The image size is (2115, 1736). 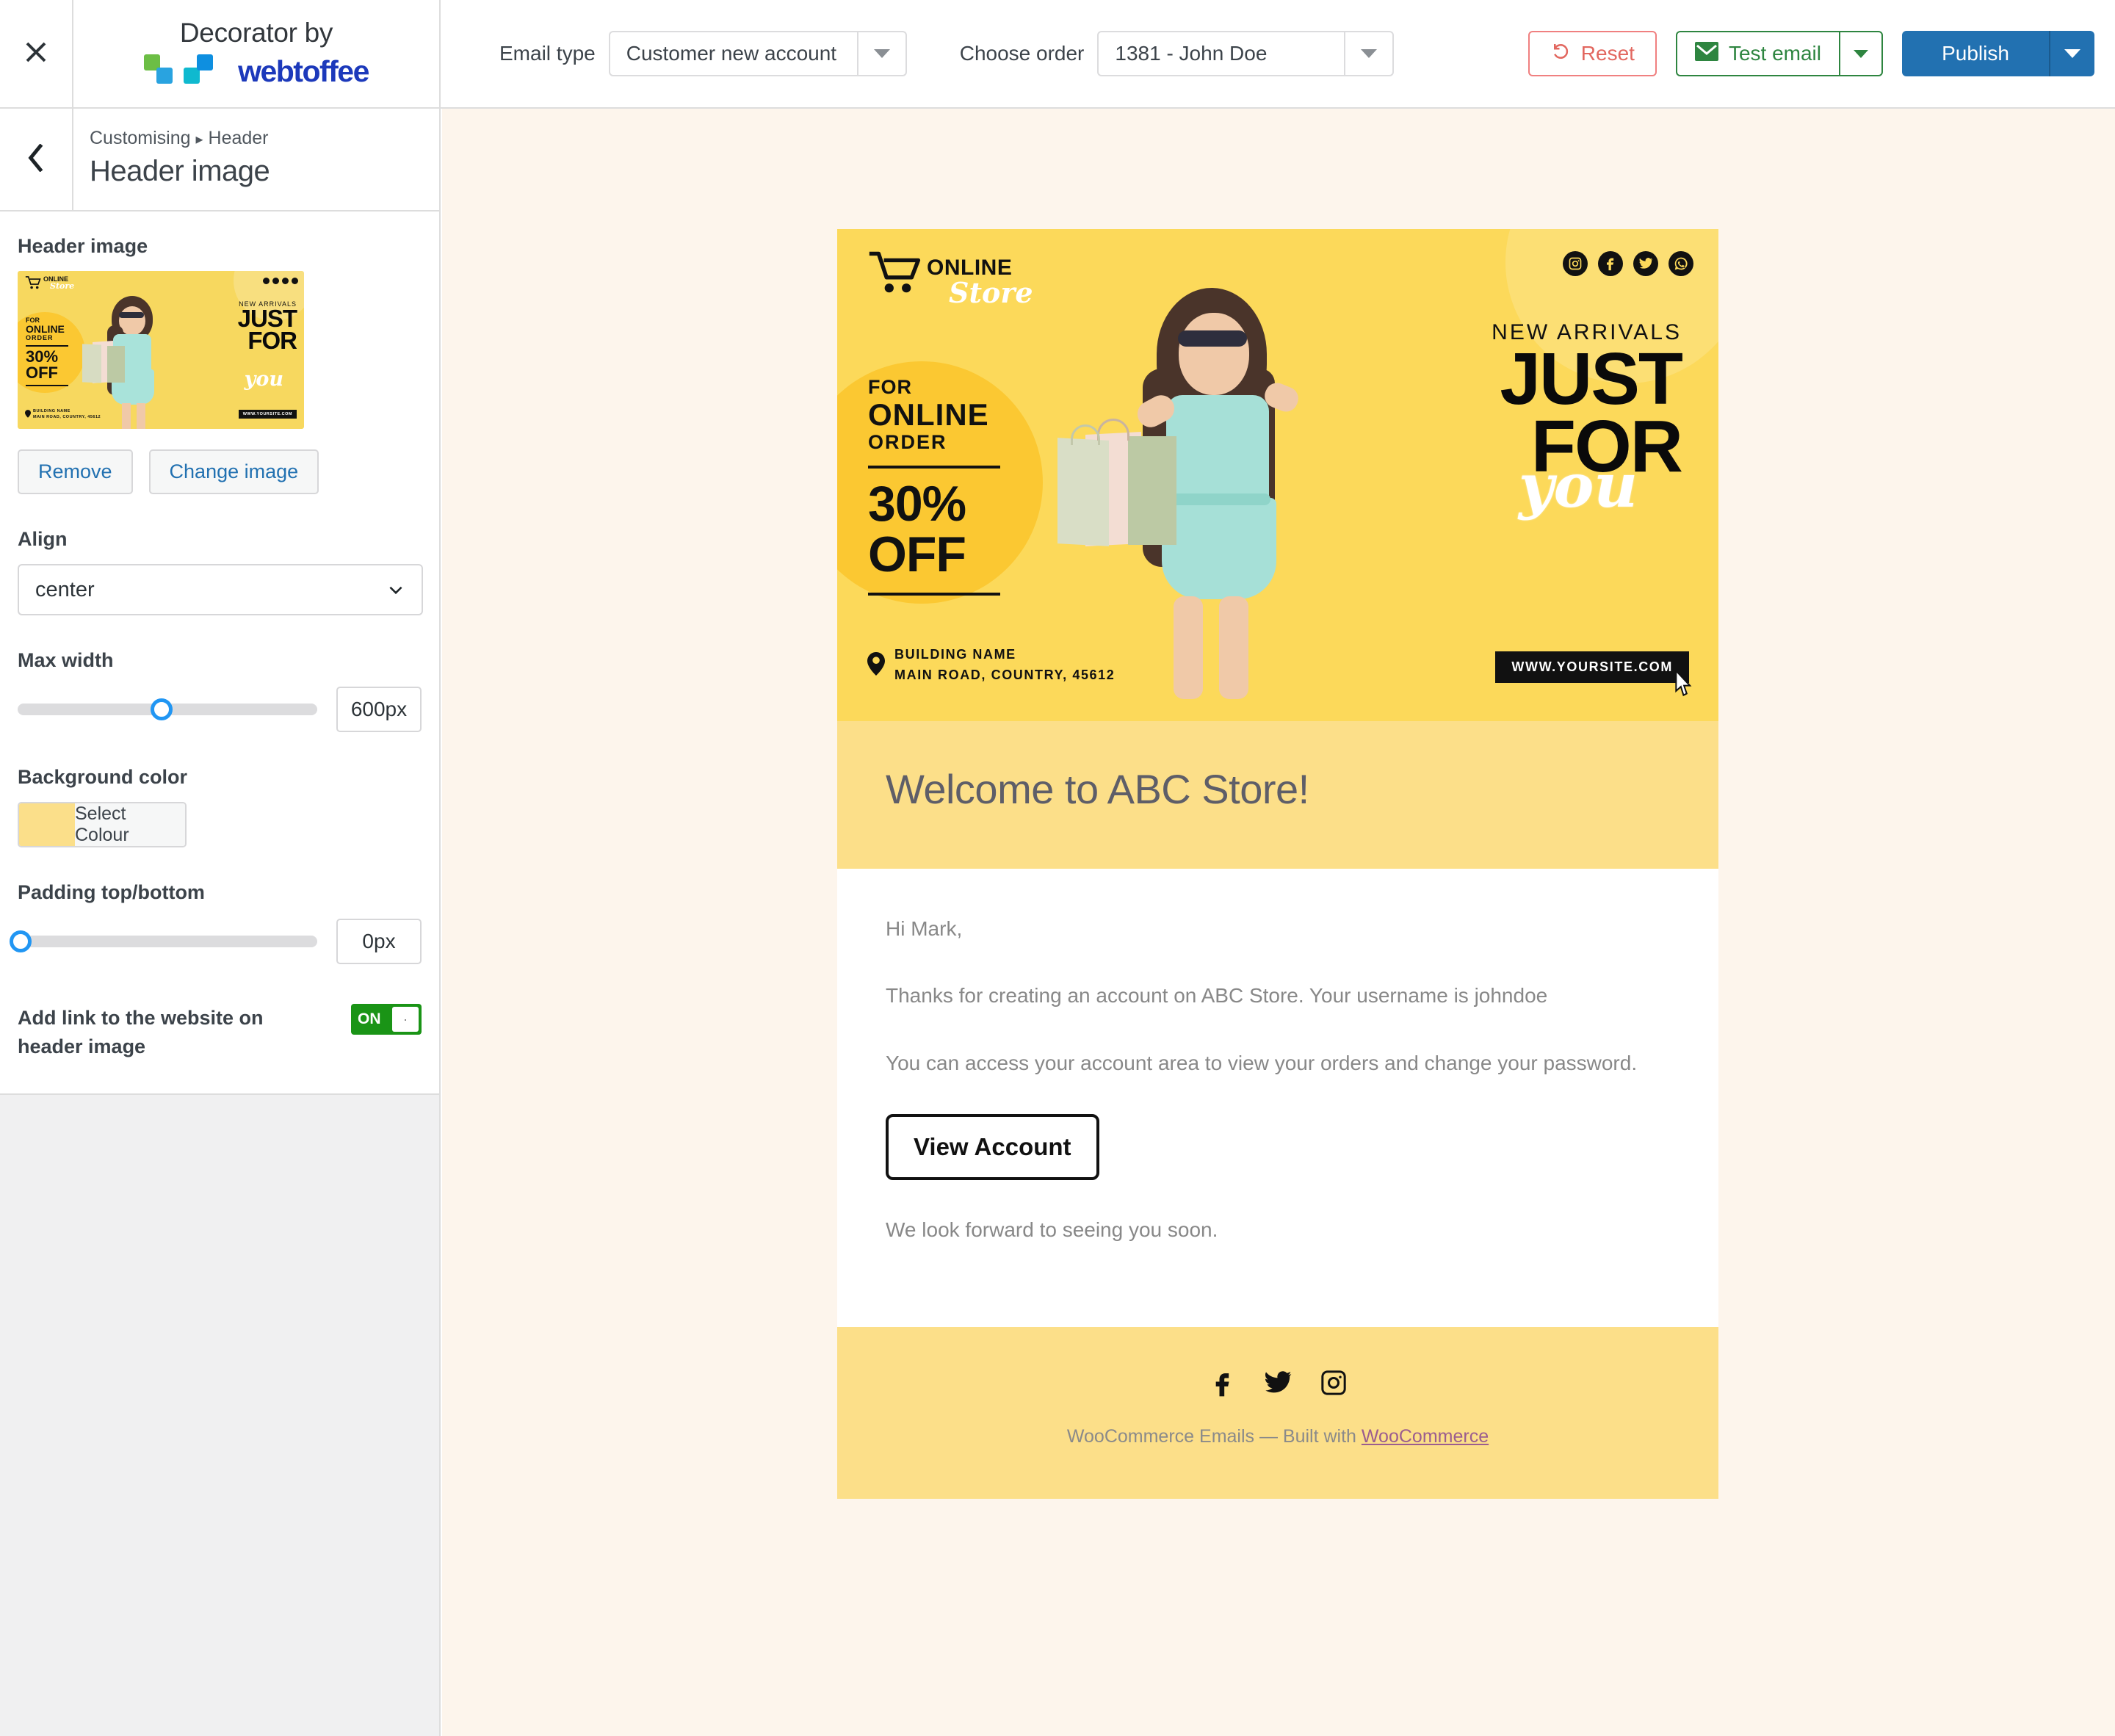 I want to click on chevron-left-icon, so click(x=36, y=159).